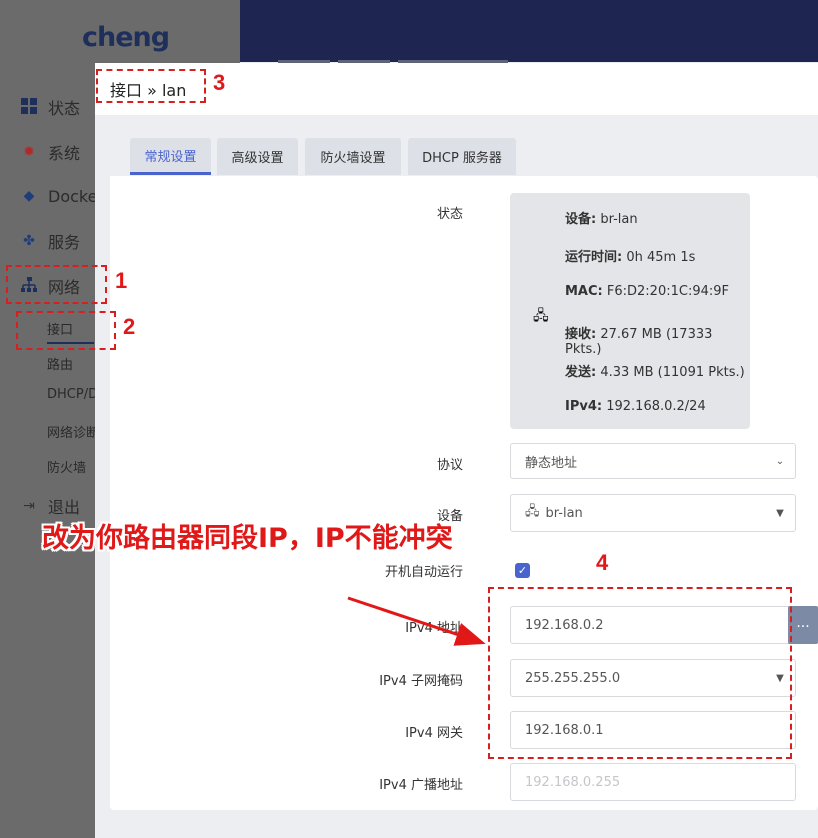  I want to click on highlight-box-network, so click(56, 284).